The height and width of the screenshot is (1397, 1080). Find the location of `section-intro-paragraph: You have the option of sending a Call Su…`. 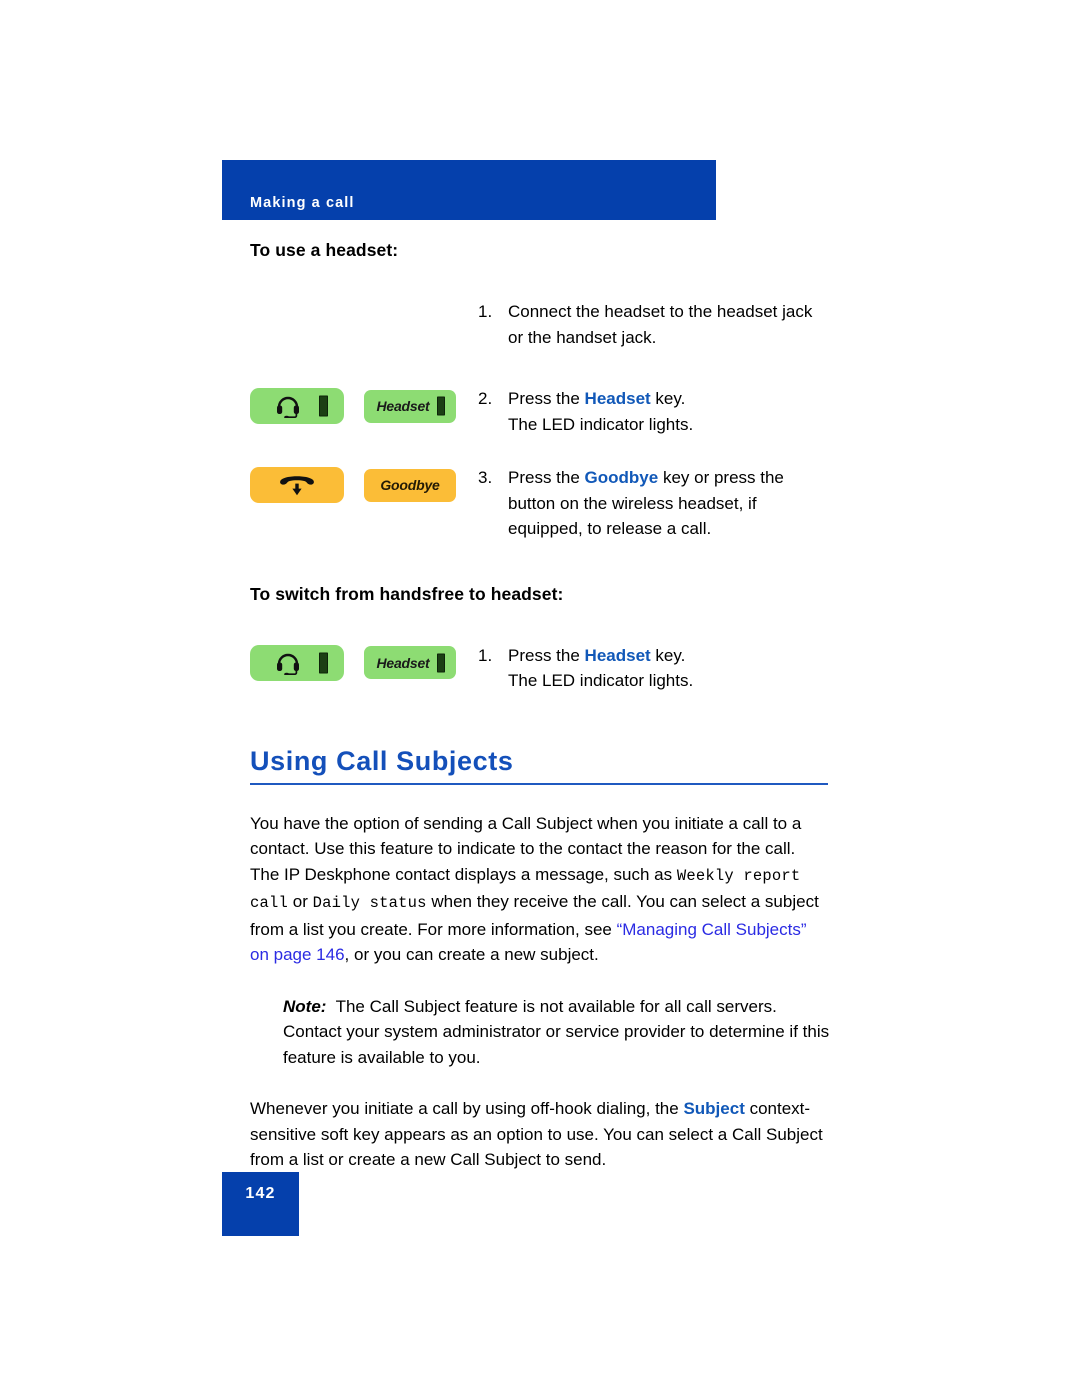

section-intro-paragraph: You have the option of sending a Call Su… is located at coordinates (539, 889).